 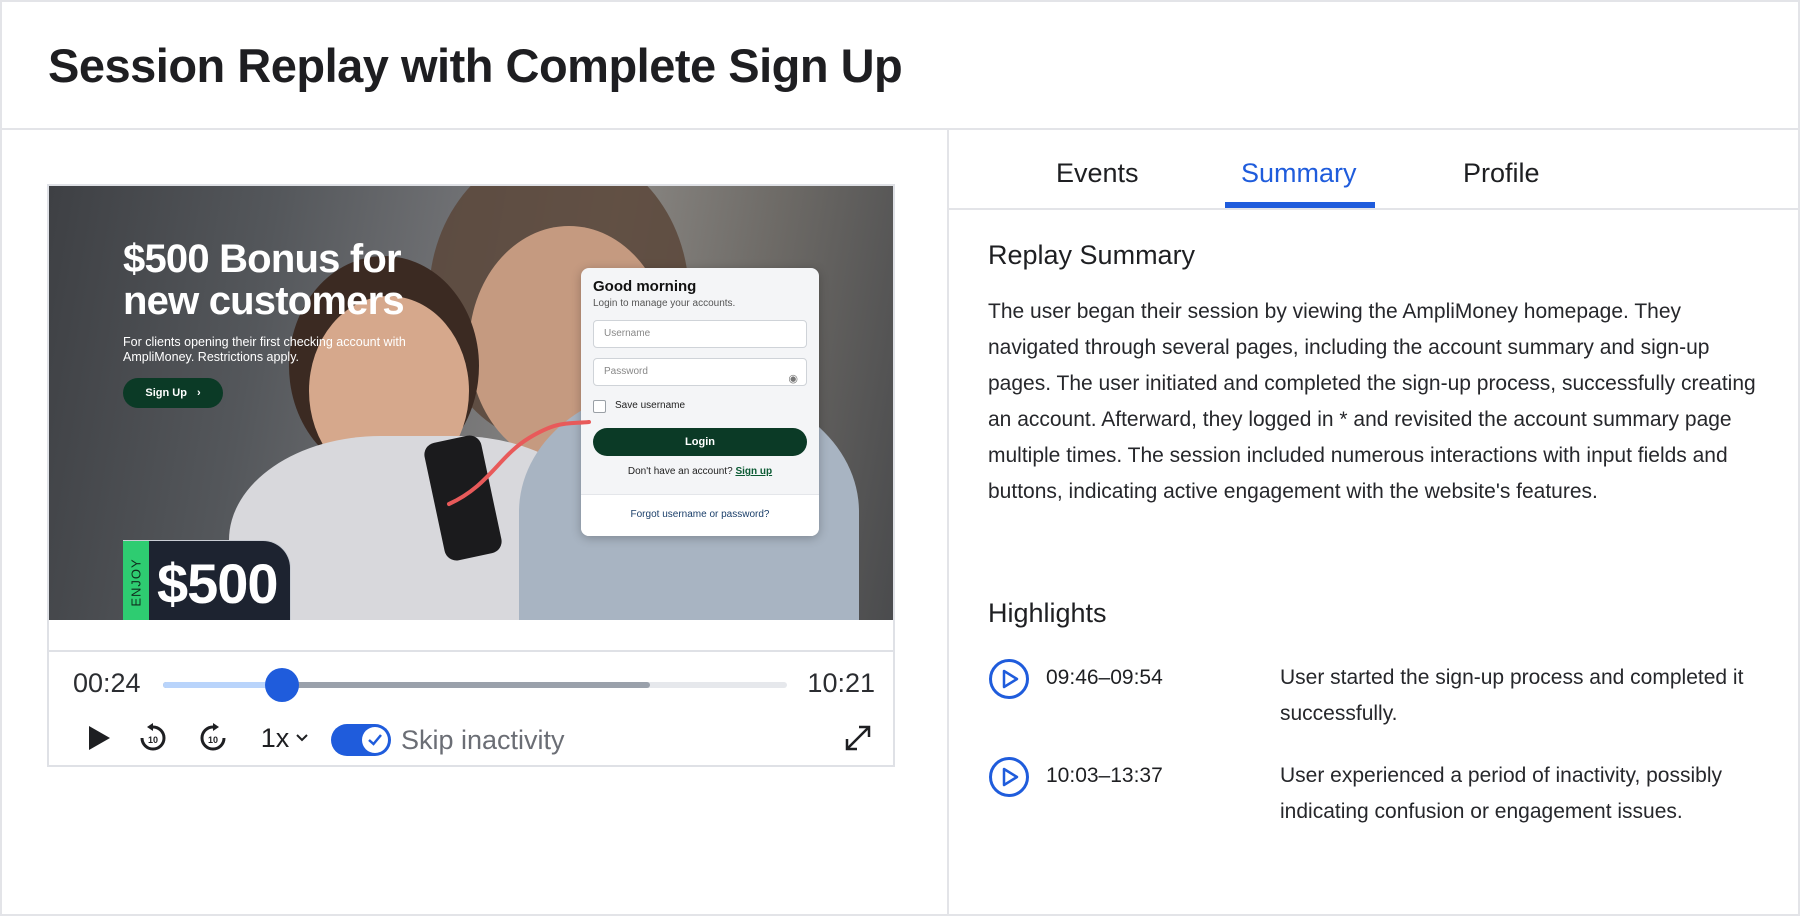 What do you see at coordinates (1047, 613) in the screenshot?
I see `highlights-title: Highlights` at bounding box center [1047, 613].